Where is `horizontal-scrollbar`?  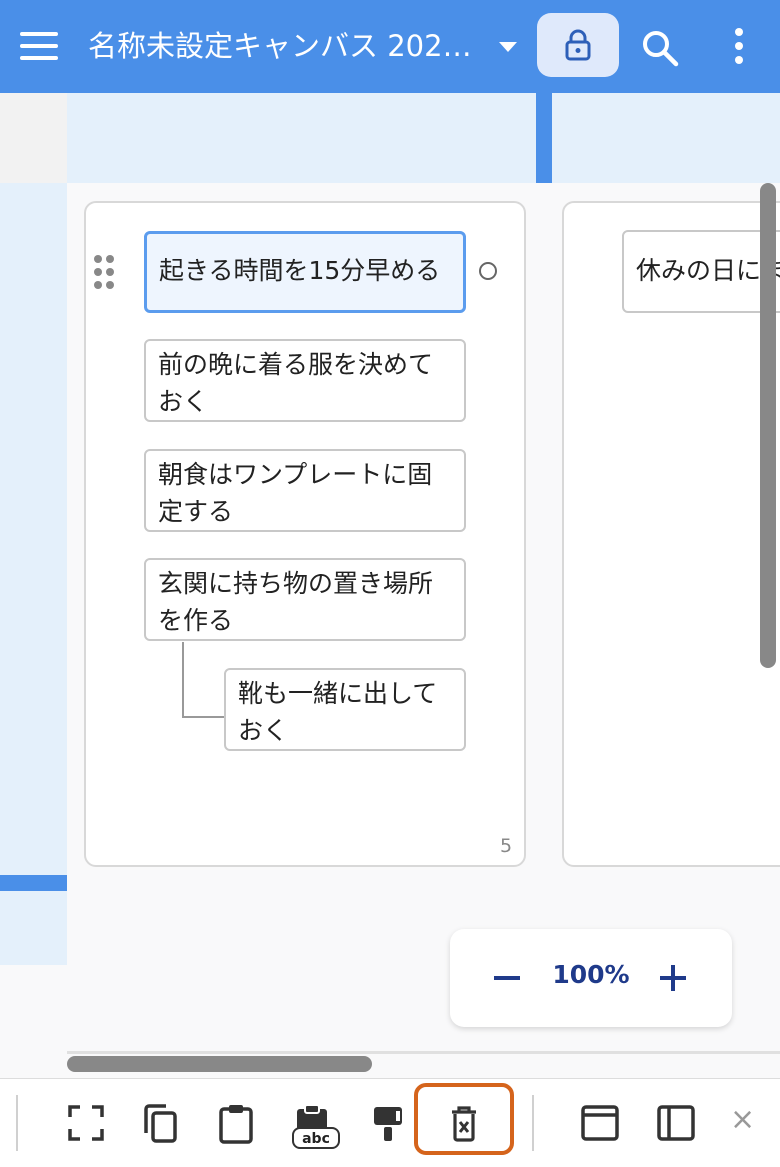 horizontal-scrollbar is located at coordinates (219, 1064).